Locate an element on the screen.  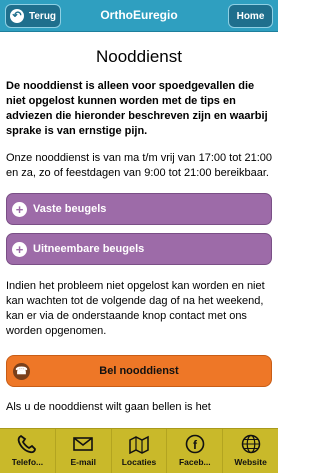
tab-label: E-mail is located at coordinates (83, 462).